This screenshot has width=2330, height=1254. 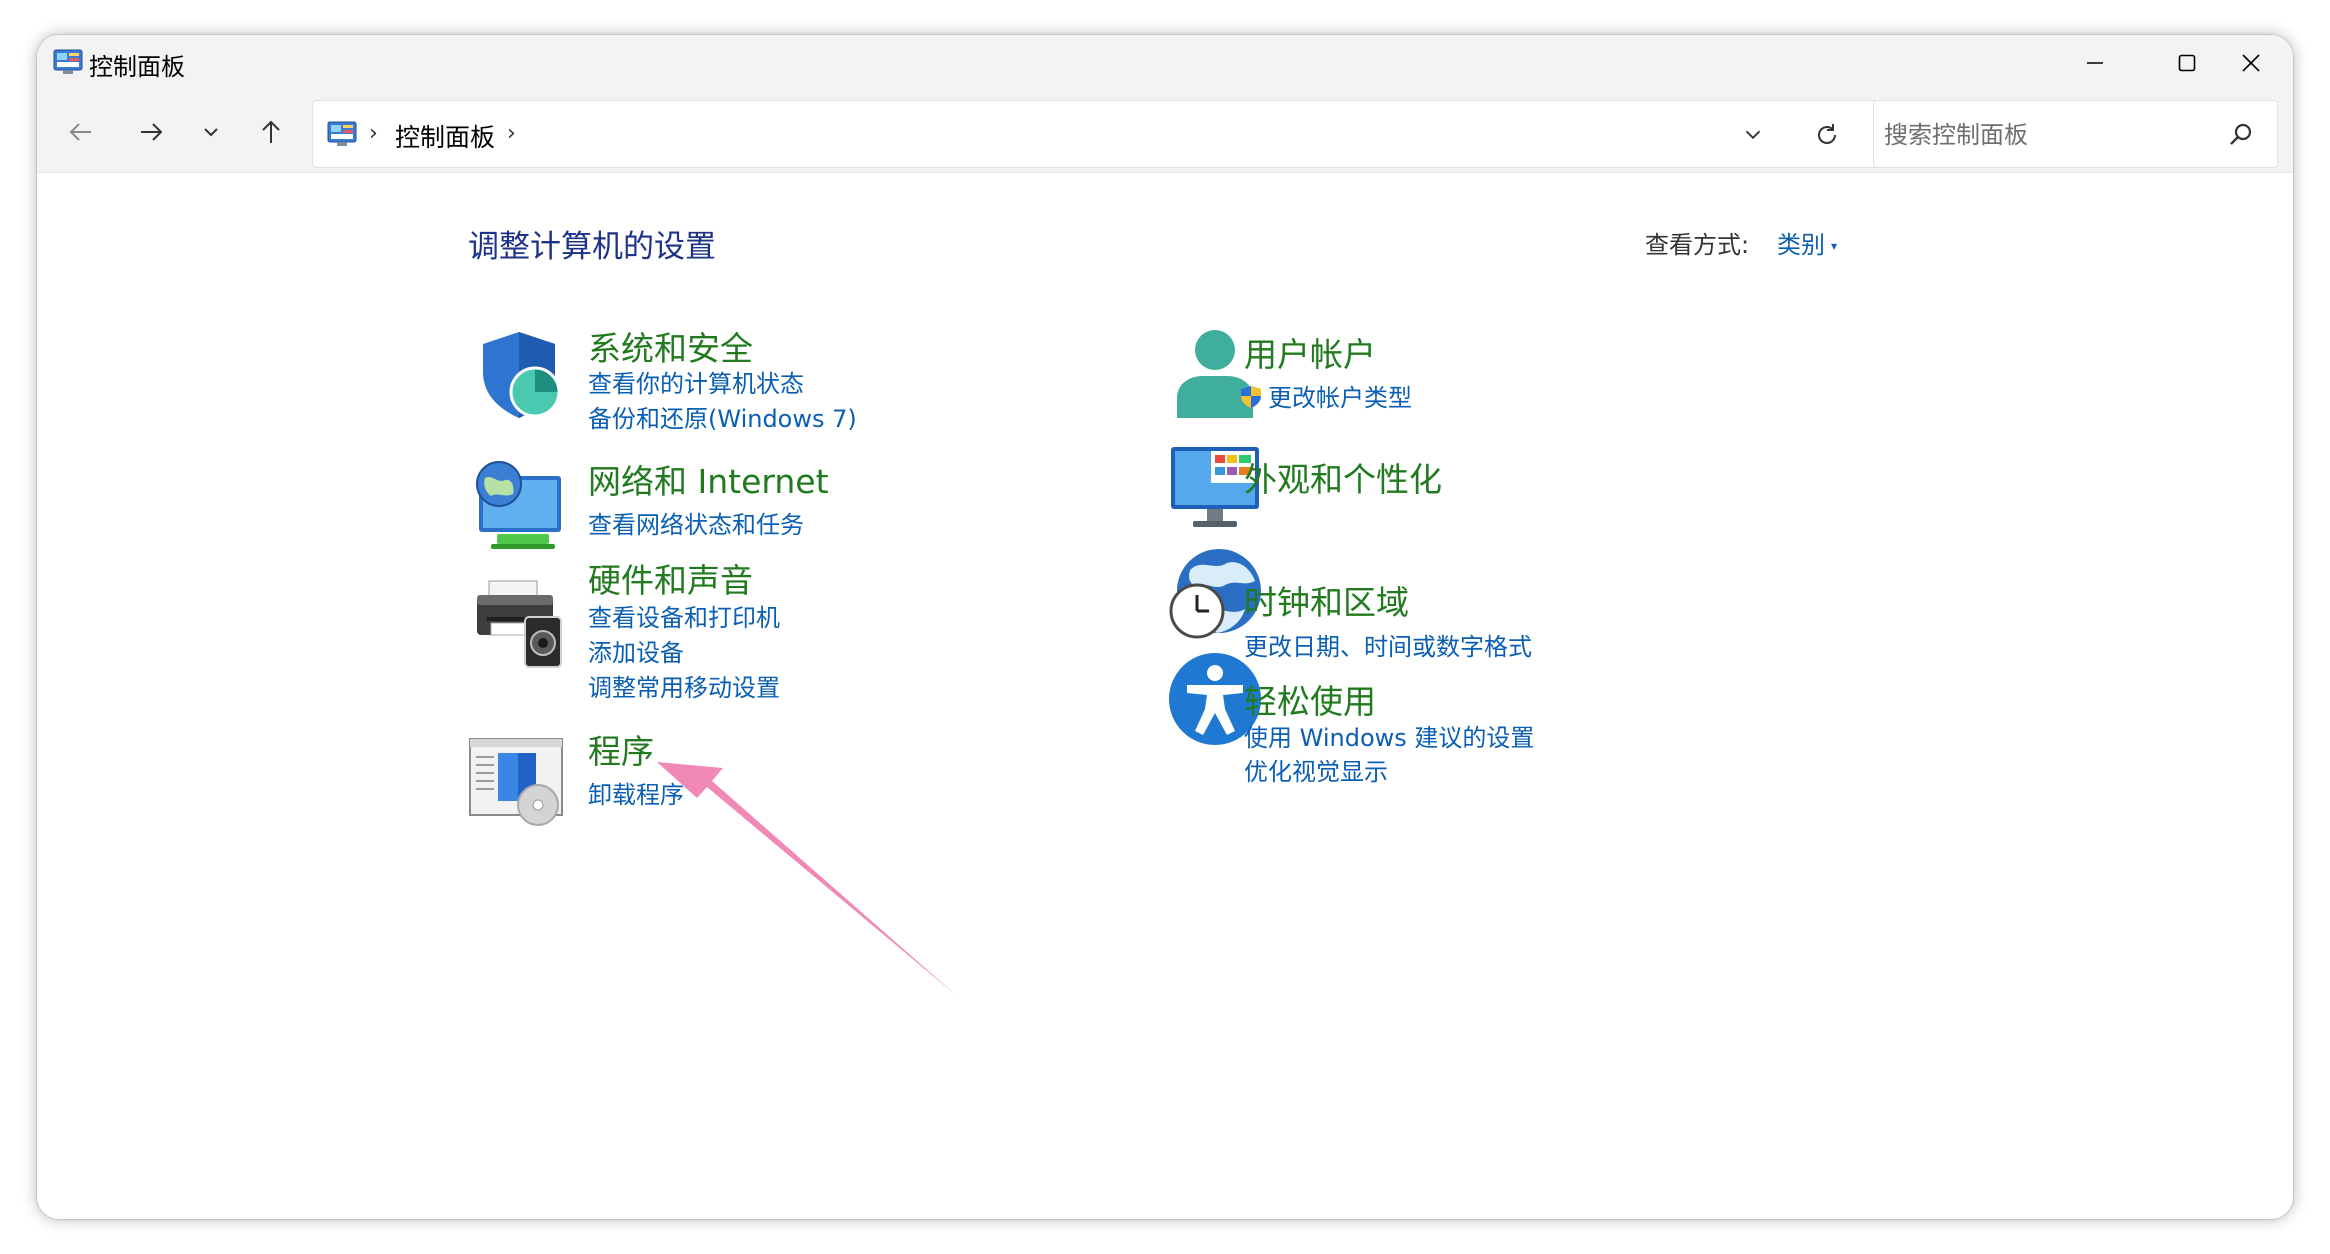 What do you see at coordinates (1834, 246) in the screenshot?
I see `caret-down-icon: ▾` at bounding box center [1834, 246].